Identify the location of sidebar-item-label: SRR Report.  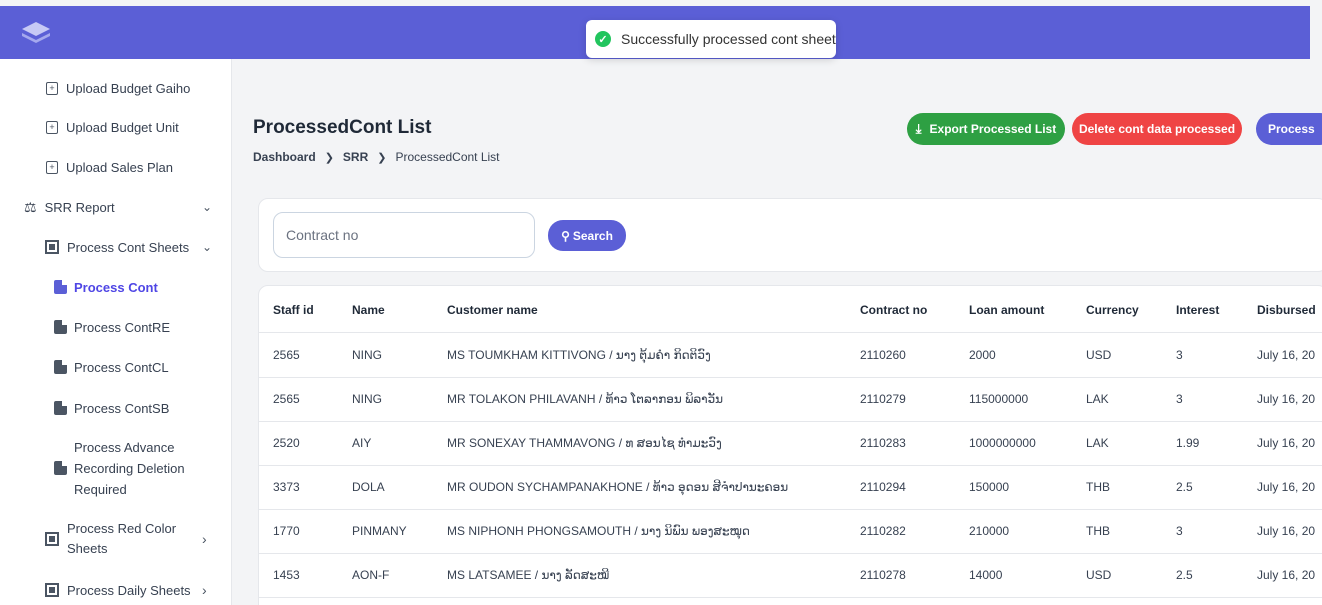
(79, 207).